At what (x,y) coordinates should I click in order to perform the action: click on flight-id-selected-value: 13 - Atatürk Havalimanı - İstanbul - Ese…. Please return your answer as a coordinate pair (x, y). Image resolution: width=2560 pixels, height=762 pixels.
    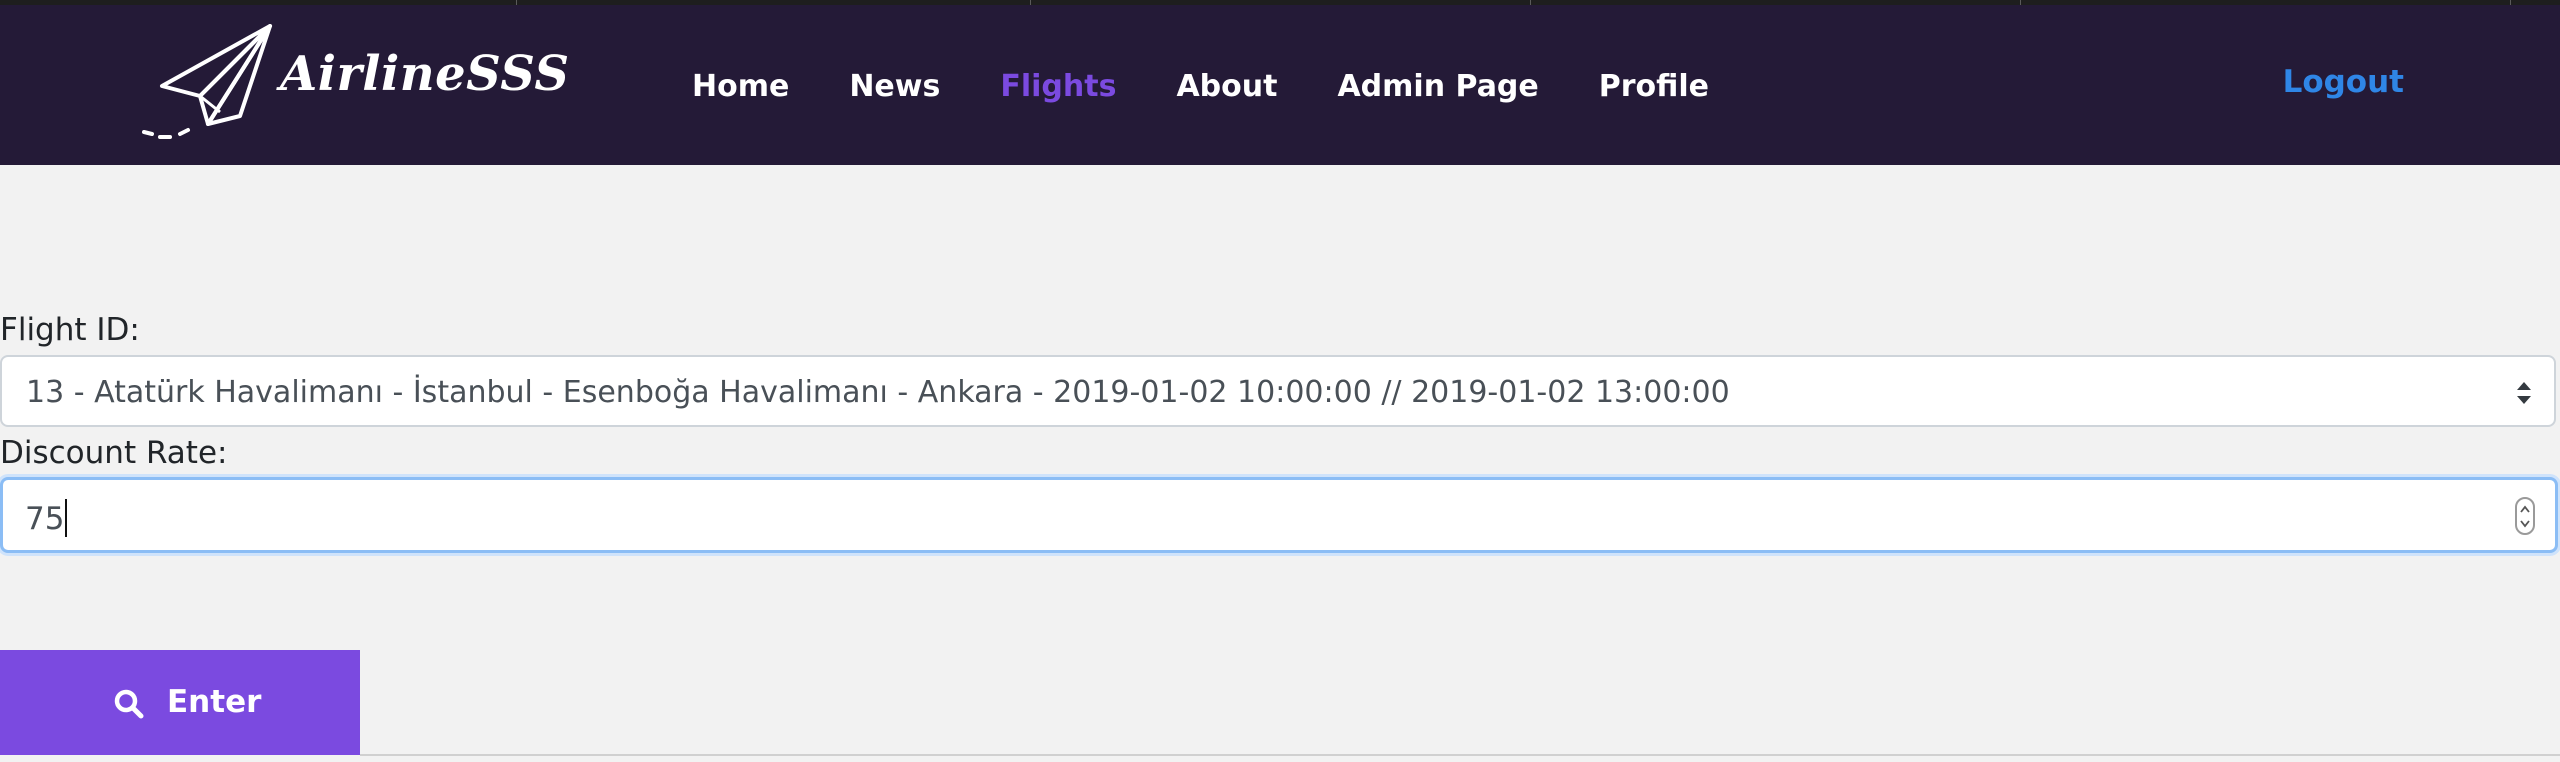
    Looking at the image, I should click on (878, 392).